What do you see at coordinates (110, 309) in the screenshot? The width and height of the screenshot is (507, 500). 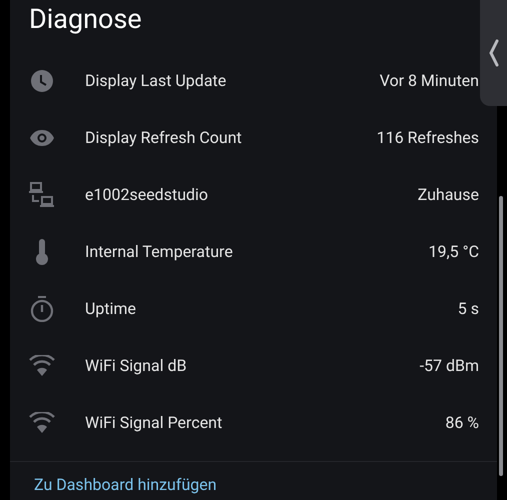 I see `entity-name: Uptime` at bounding box center [110, 309].